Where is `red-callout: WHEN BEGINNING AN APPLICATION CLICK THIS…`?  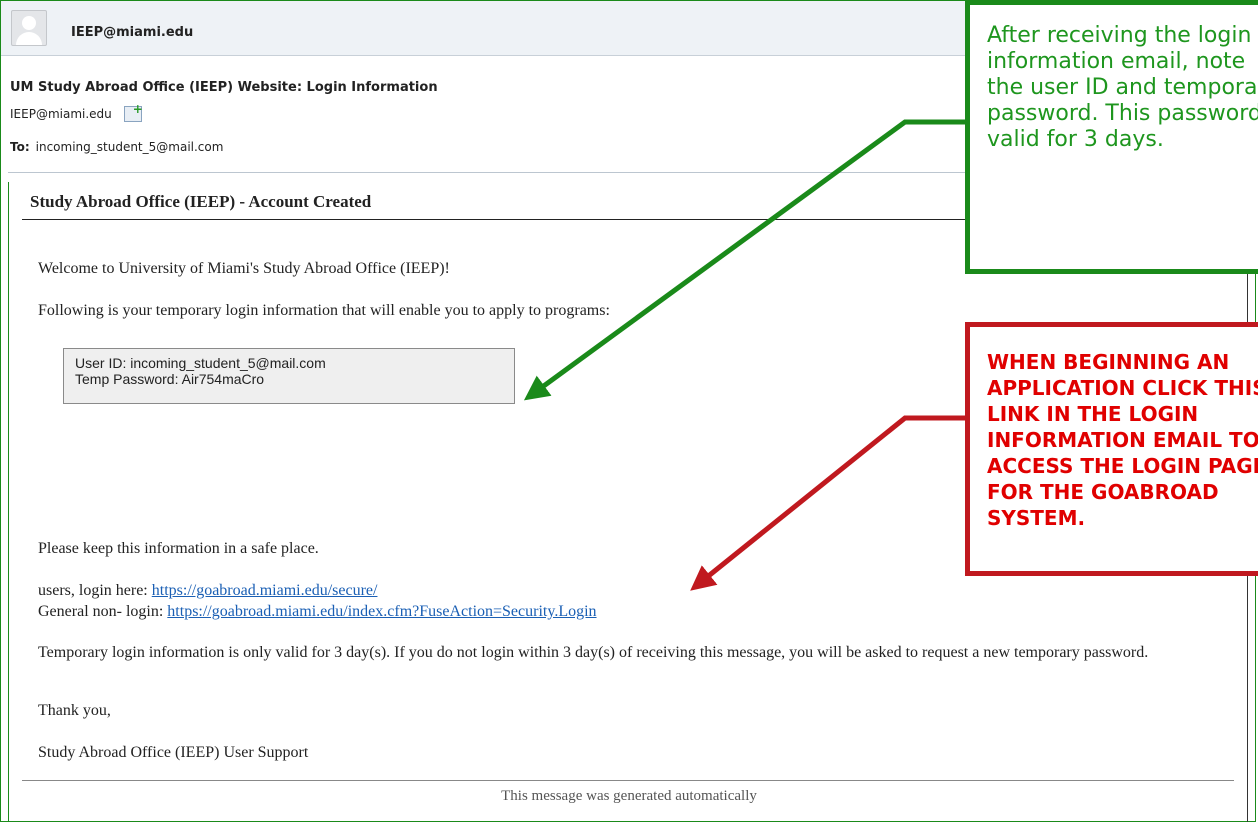
red-callout: WHEN BEGINNING AN APPLICATION CLICK THIS… is located at coordinates (1111, 449).